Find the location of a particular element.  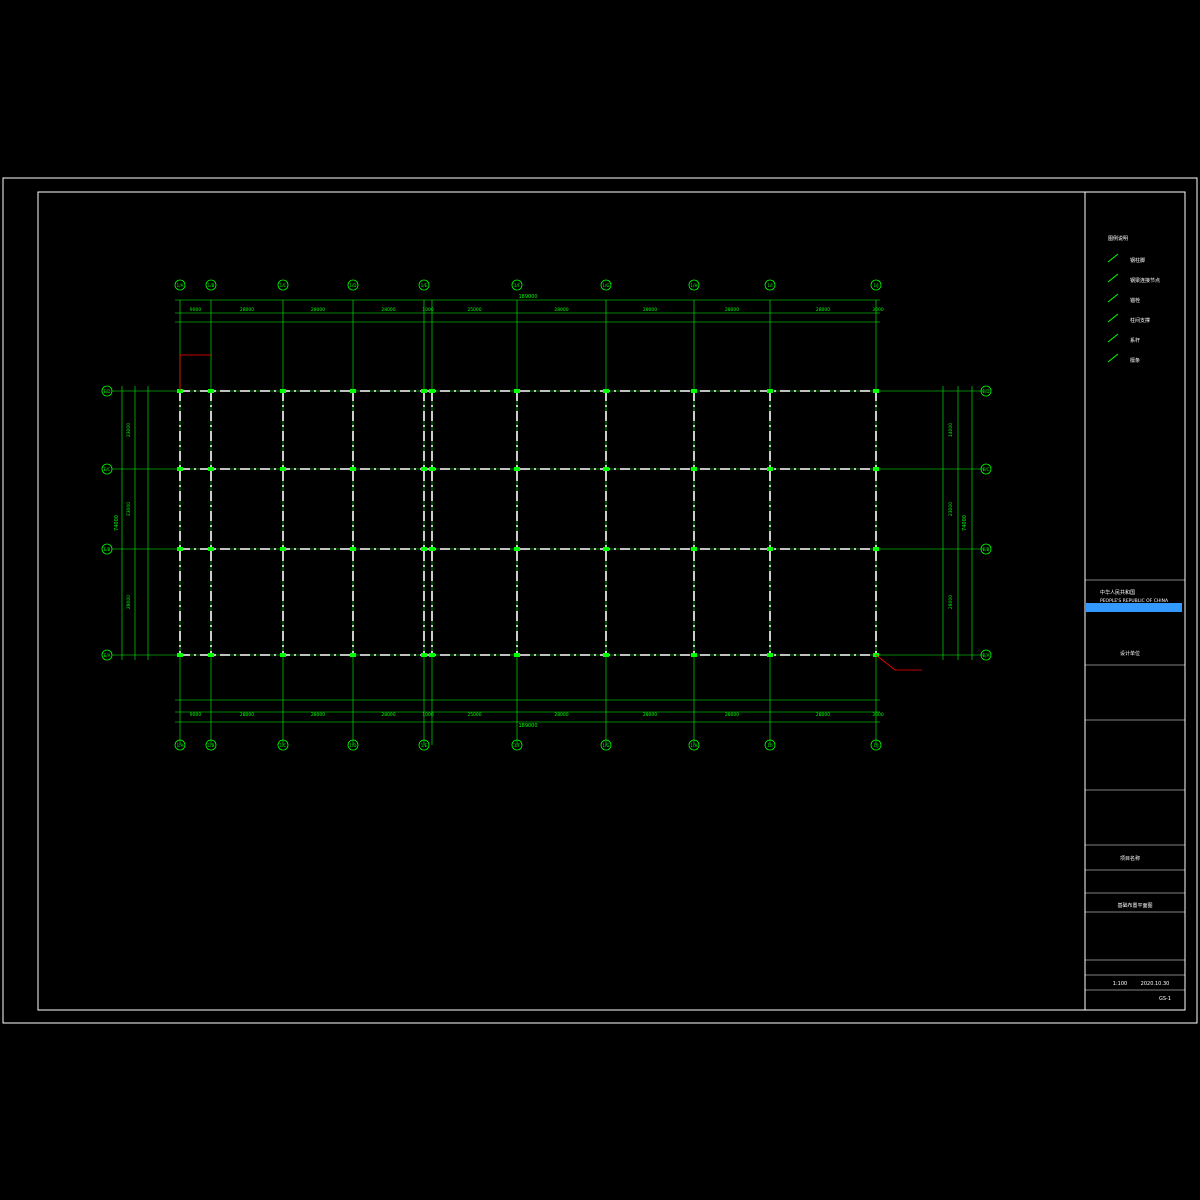

axis-label: E/D is located at coordinates (107, 391).